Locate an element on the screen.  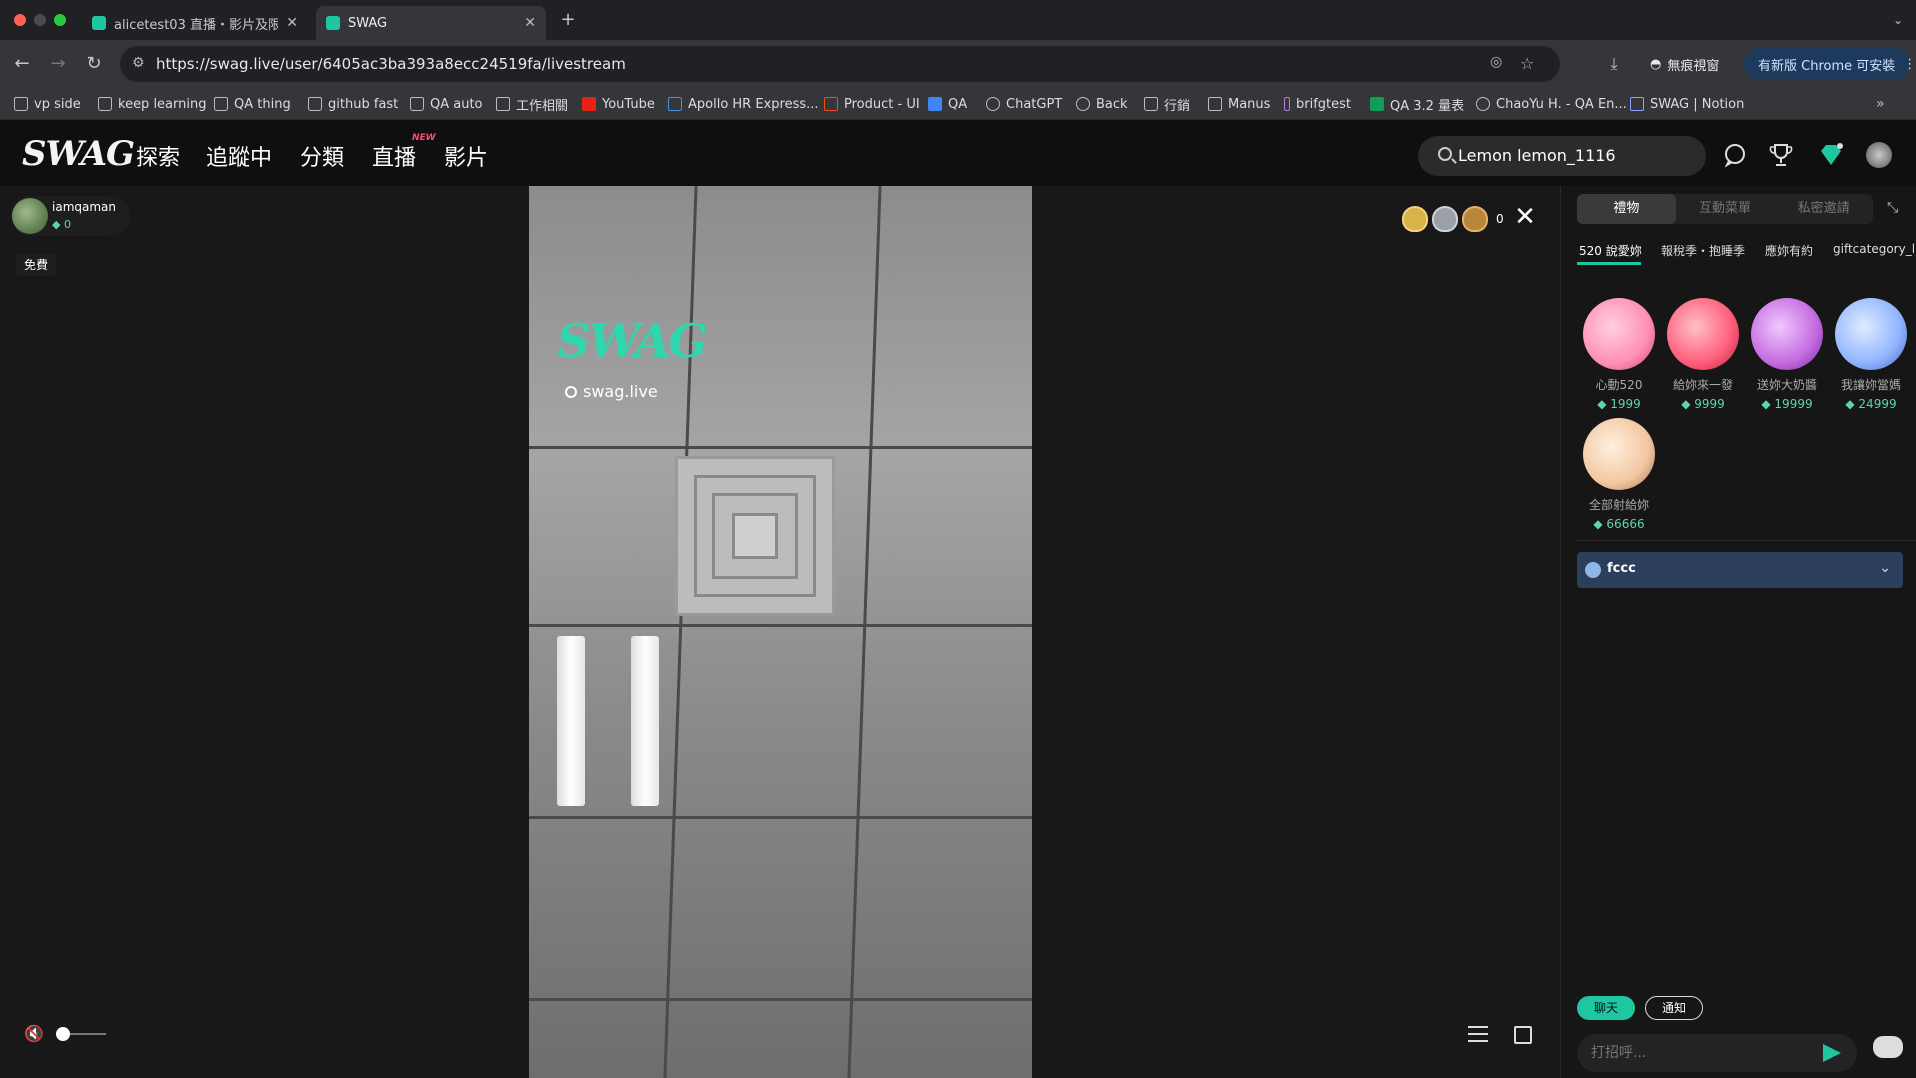
folder-icon is located at coordinates (315, 104).